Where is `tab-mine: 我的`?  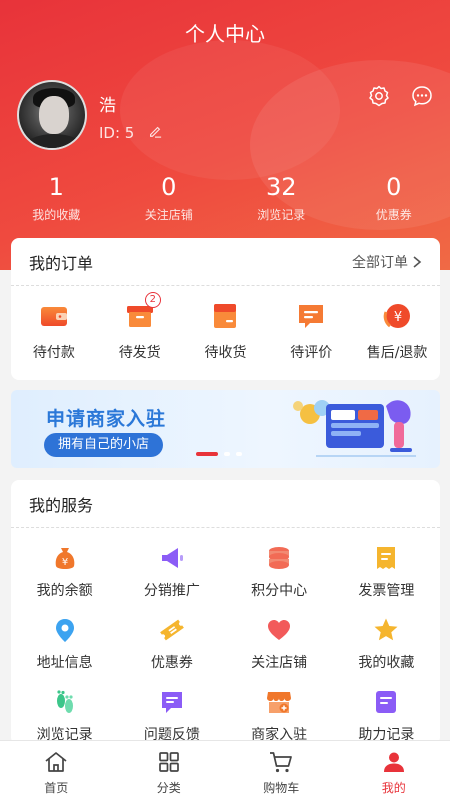
tab-mine: 我的 is located at coordinates (394, 770).